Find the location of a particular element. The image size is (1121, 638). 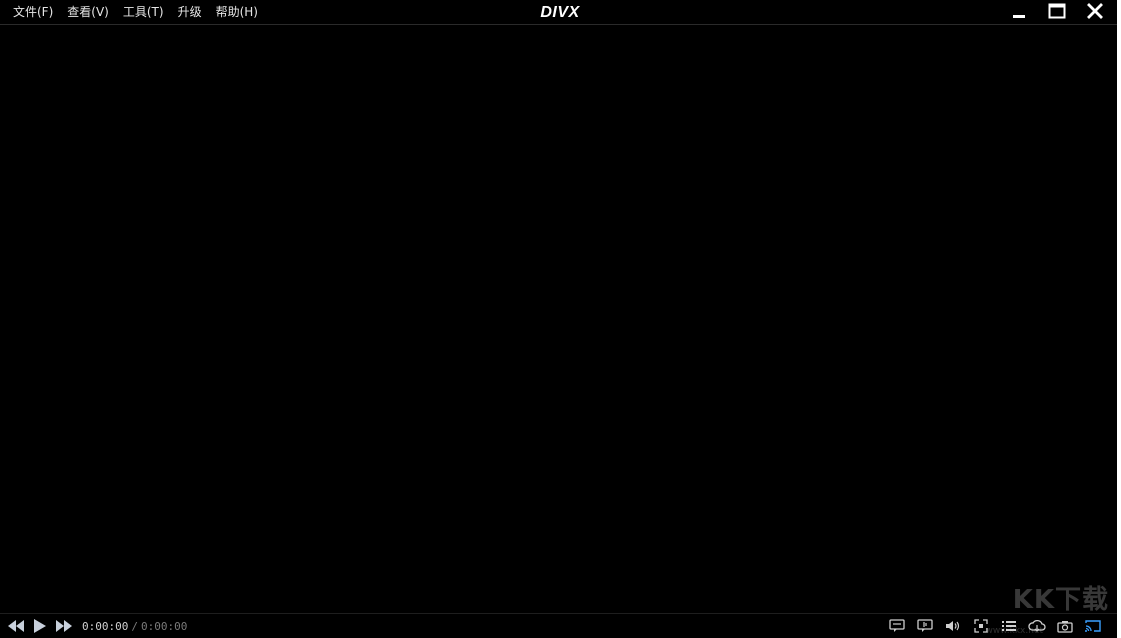

cast-button is located at coordinates (1093, 626).